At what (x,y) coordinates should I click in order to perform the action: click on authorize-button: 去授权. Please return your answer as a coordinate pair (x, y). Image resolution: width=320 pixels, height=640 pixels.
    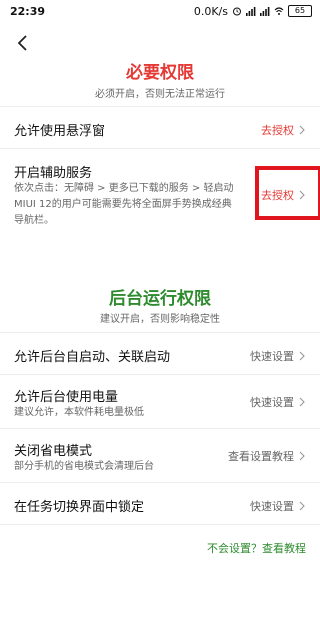
    Looking at the image, I should click on (283, 130).